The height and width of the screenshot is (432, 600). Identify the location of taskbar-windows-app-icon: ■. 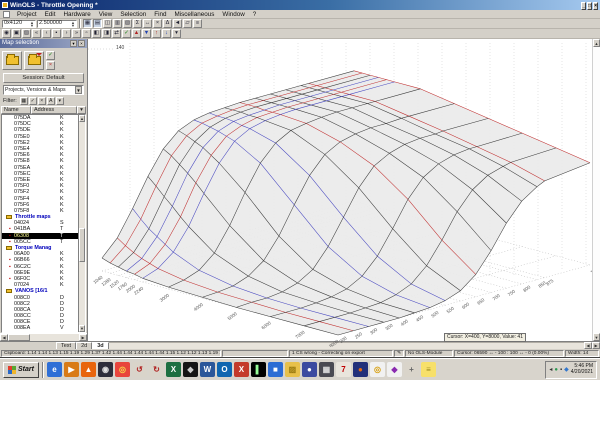
(275, 369).